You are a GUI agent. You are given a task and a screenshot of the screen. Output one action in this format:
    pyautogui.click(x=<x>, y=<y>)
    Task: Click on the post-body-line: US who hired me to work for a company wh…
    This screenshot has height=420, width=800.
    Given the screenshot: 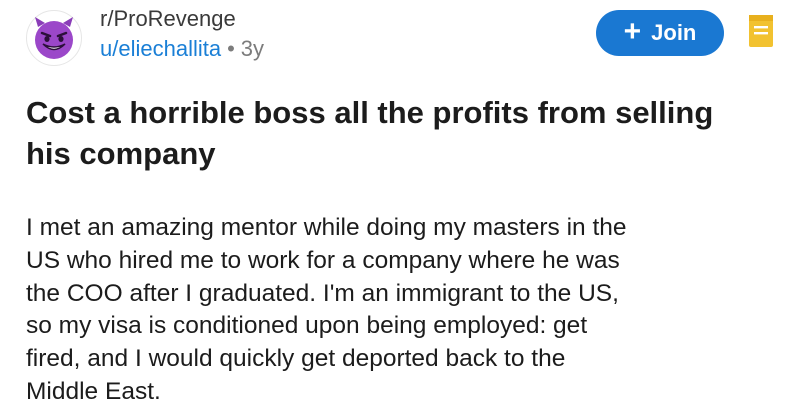 What is the action you would take?
    pyautogui.click(x=323, y=260)
    